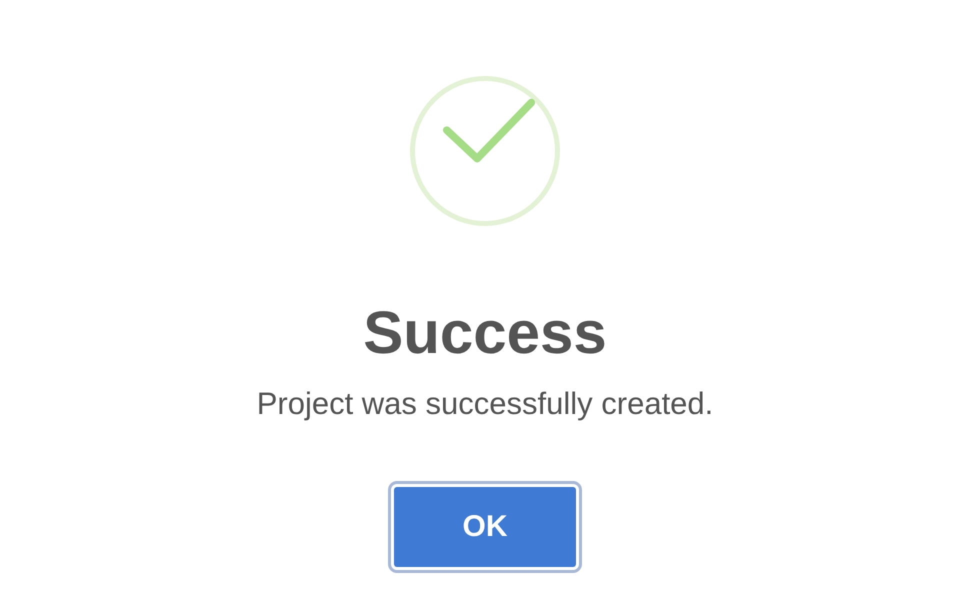 Image resolution: width=970 pixels, height=596 pixels. I want to click on ok-button: OK, so click(485, 527).